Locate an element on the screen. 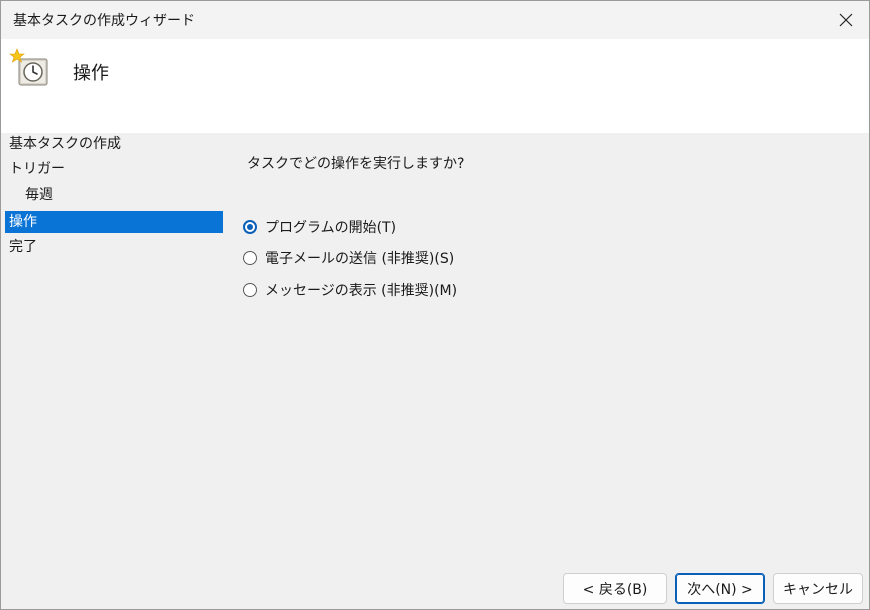 This screenshot has width=870, height=610. nav-item-weekly: 毎週 is located at coordinates (114, 195).